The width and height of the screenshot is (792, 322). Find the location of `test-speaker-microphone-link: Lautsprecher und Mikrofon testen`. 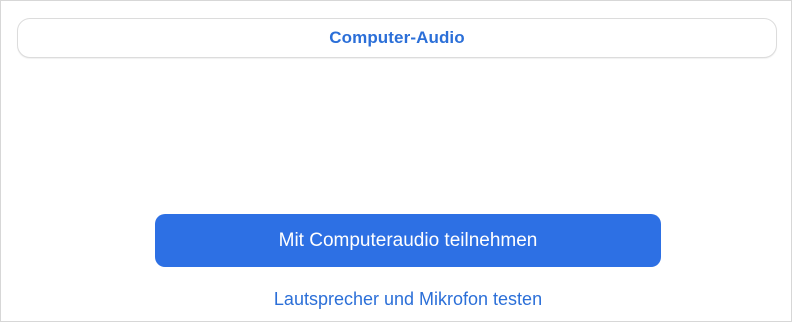

test-speaker-microphone-link: Lautsprecher und Mikrofon testen is located at coordinates (408, 299).